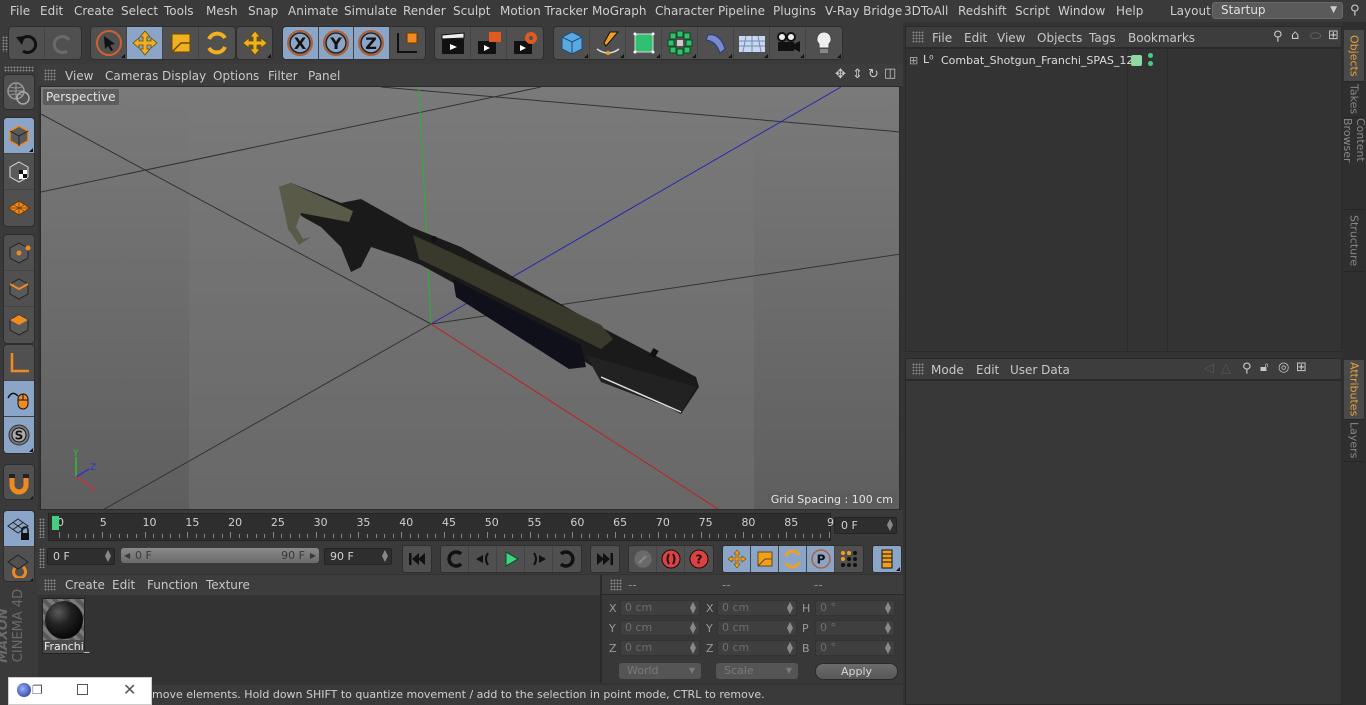 The image size is (1366, 705). Describe the element at coordinates (975, 38) in the screenshot. I see `objects-menu-edit: Edit` at that location.